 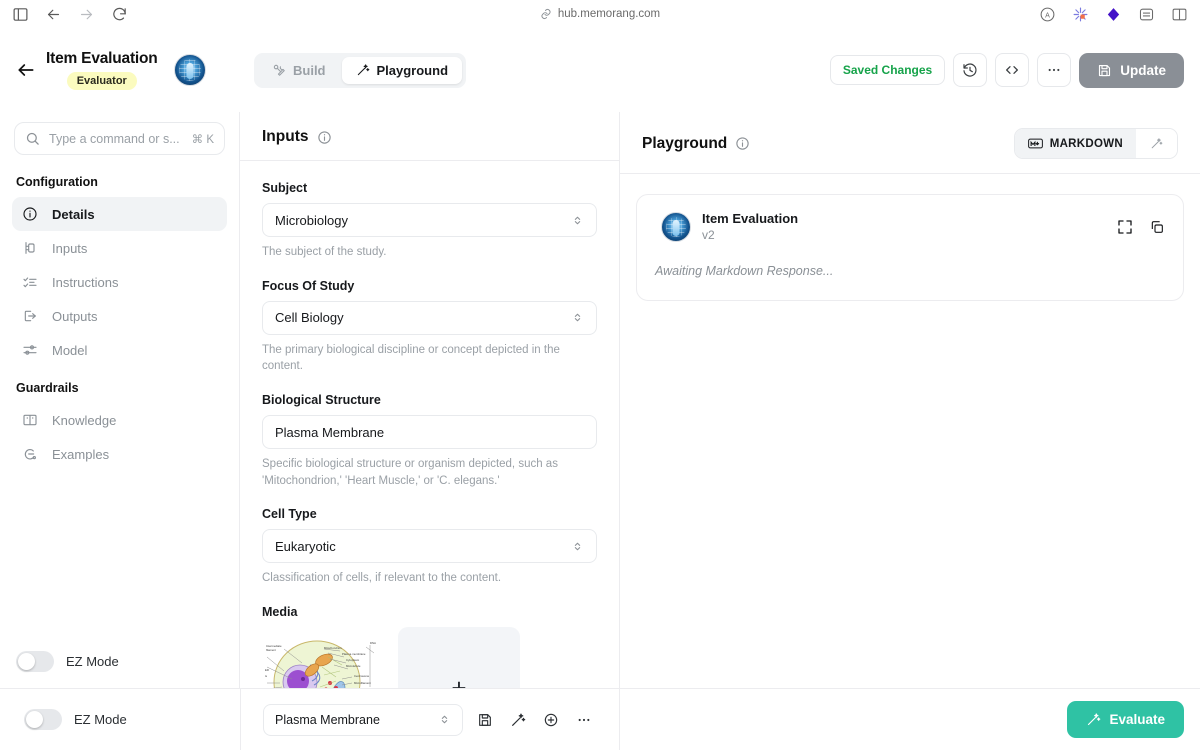 What do you see at coordinates (289, 514) in the screenshot?
I see `field-cell-type-label: Cell Type` at bounding box center [289, 514].